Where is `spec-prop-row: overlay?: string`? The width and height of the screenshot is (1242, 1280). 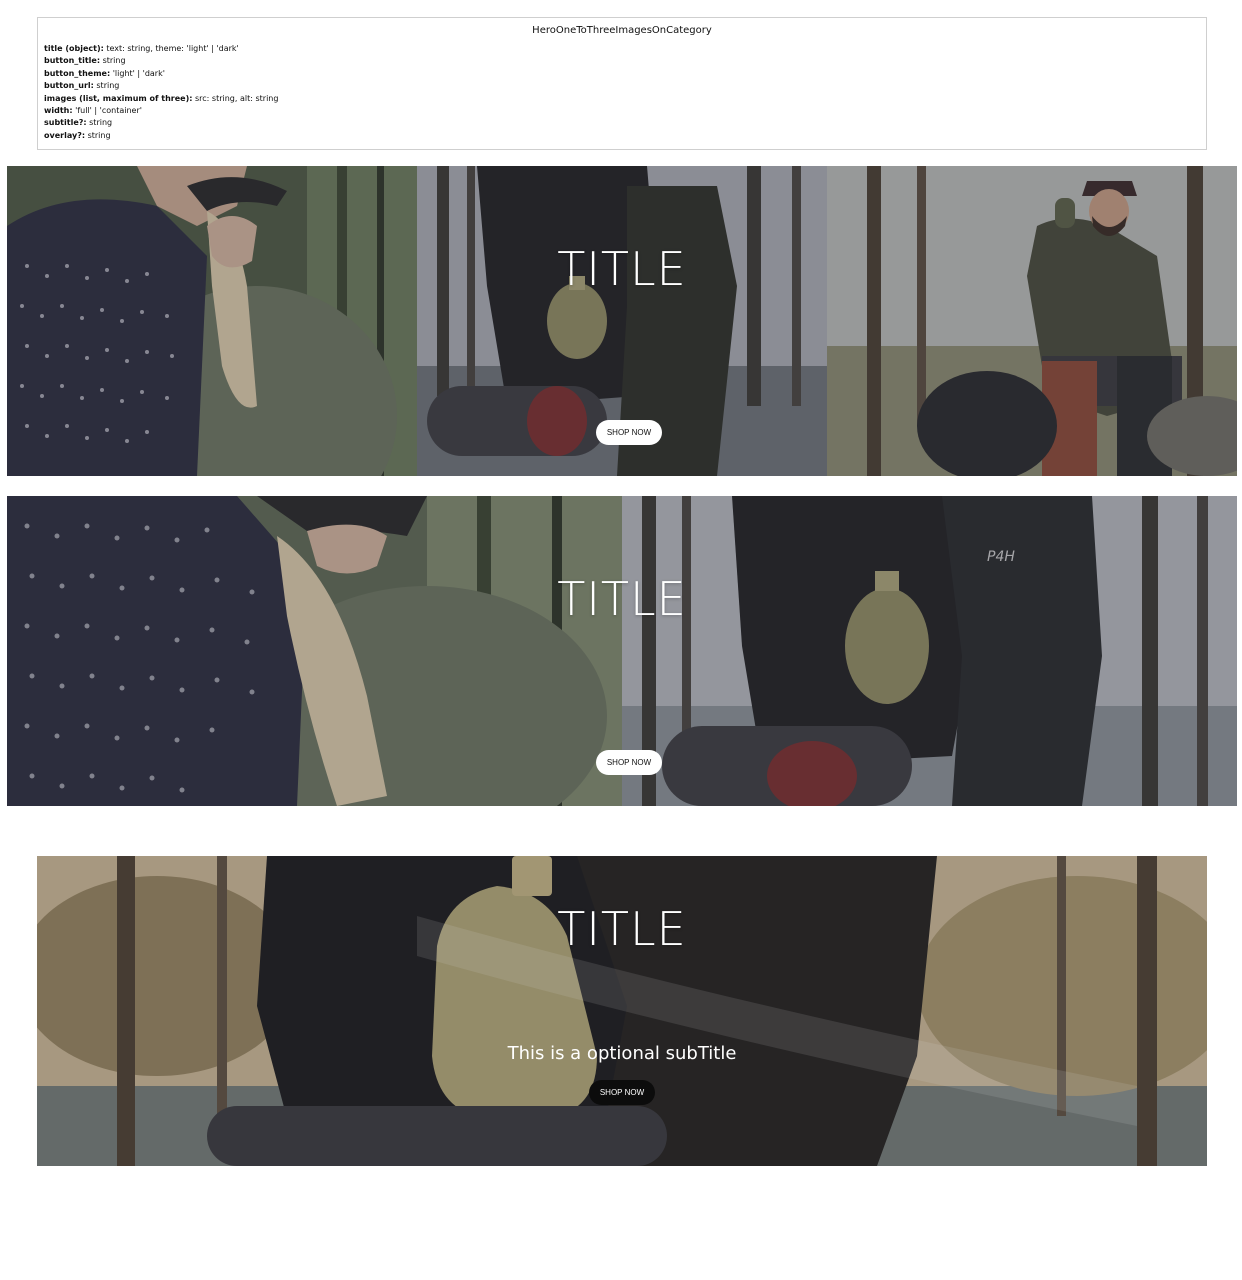 spec-prop-row: overlay?: string is located at coordinates (622, 136).